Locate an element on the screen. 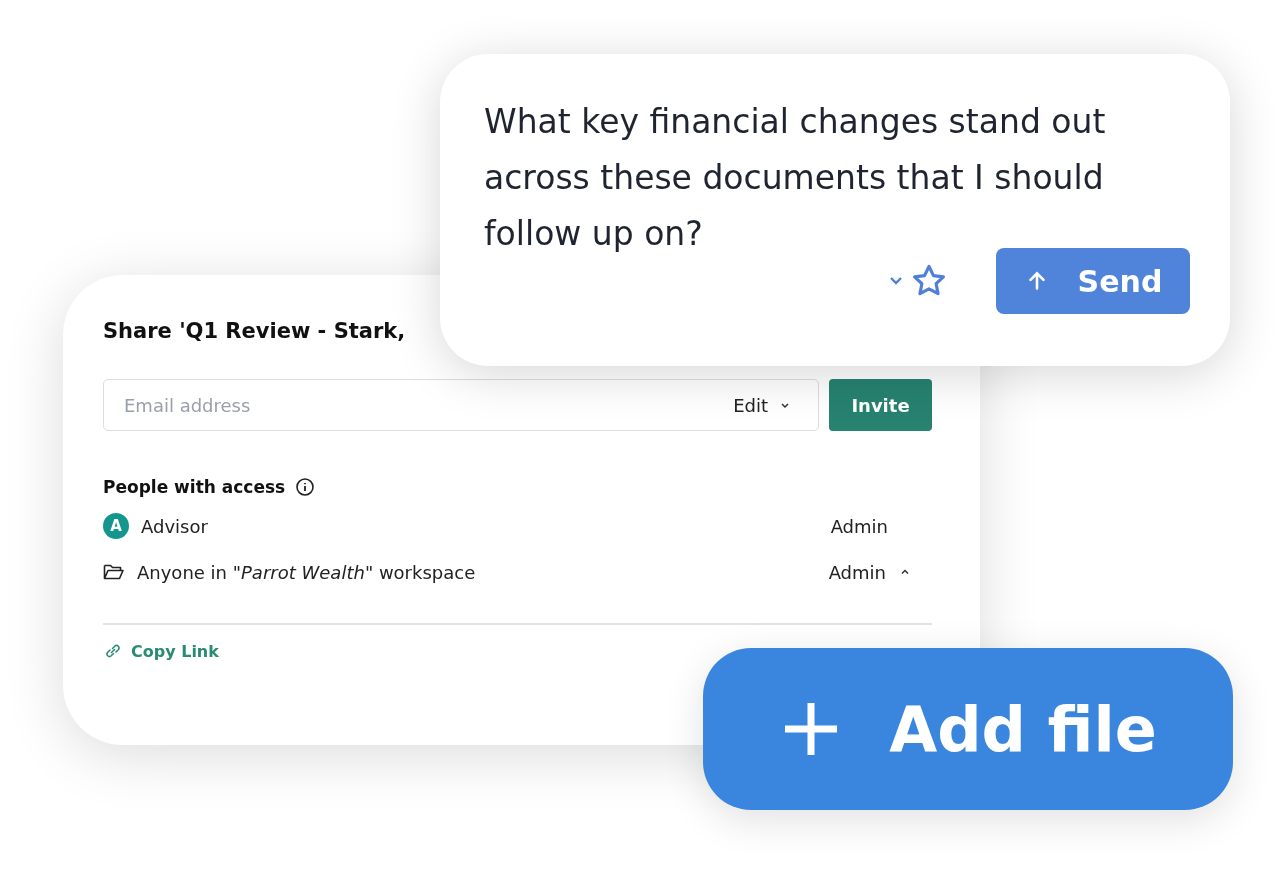 This screenshot has width=1288, height=872. permission-dropdown: Edit is located at coordinates (766, 405).